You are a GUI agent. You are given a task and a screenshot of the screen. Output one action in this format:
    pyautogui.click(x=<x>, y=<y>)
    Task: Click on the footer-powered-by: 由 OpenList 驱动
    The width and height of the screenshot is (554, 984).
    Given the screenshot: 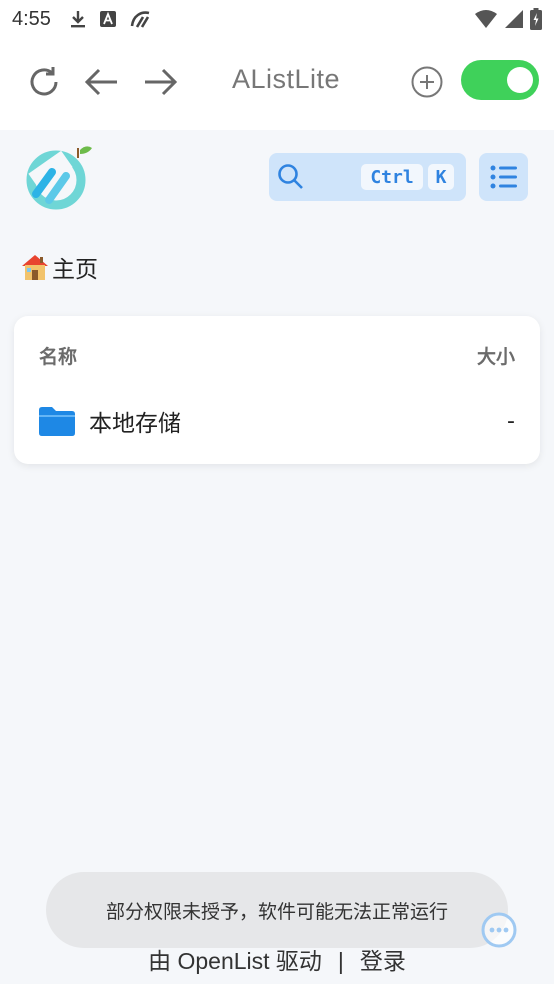 What is the action you would take?
    pyautogui.click(x=235, y=959)
    